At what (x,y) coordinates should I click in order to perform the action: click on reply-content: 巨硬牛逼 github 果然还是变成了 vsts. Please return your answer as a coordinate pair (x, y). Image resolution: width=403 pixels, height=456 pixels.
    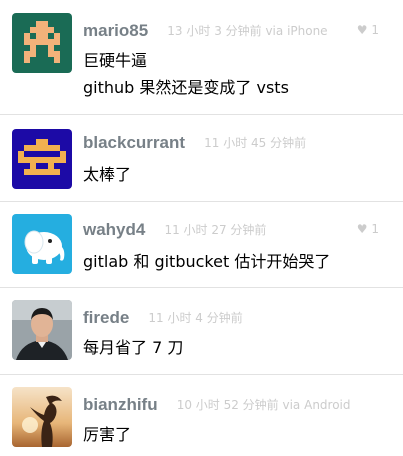
    Looking at the image, I should click on (186, 74).